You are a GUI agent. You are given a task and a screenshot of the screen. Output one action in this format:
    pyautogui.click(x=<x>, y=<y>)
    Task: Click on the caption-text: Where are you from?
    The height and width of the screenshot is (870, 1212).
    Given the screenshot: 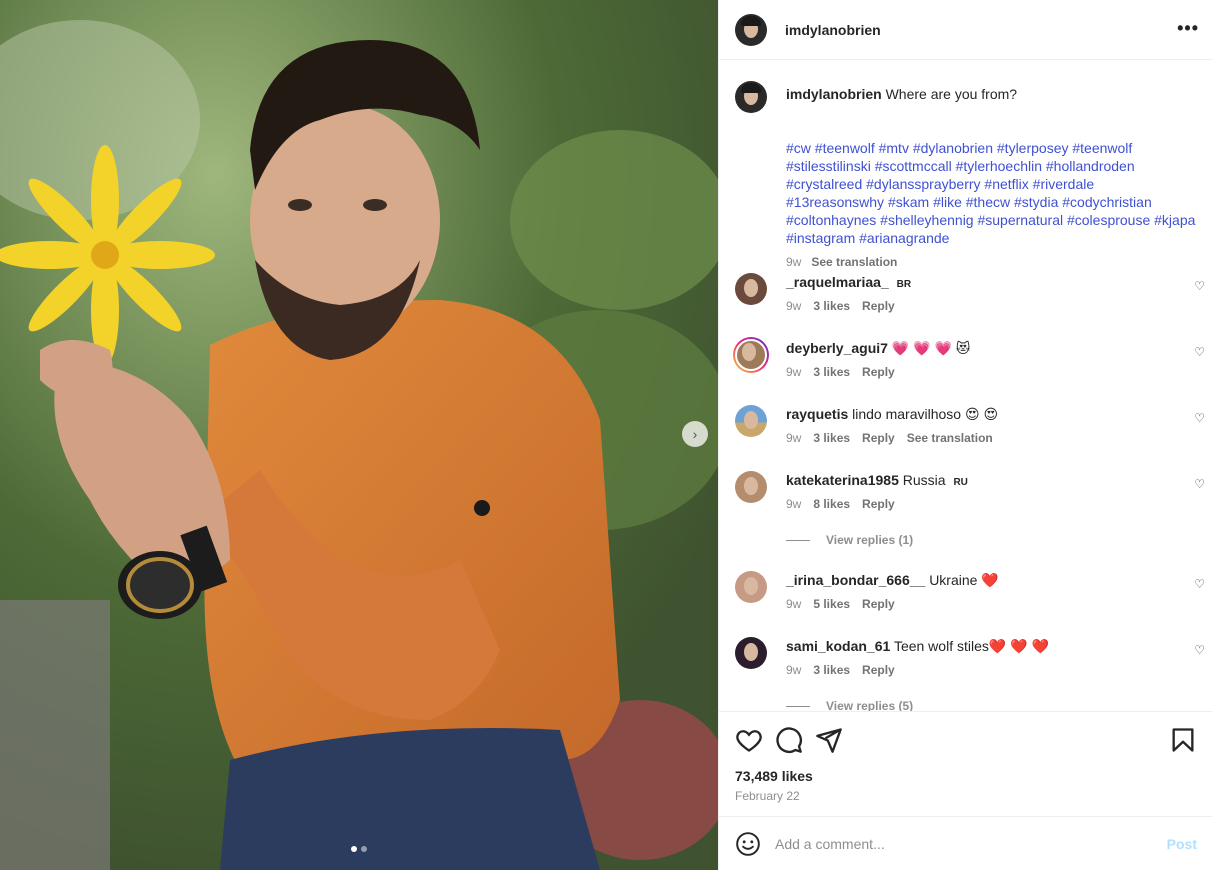 What is the action you would take?
    pyautogui.click(x=951, y=94)
    